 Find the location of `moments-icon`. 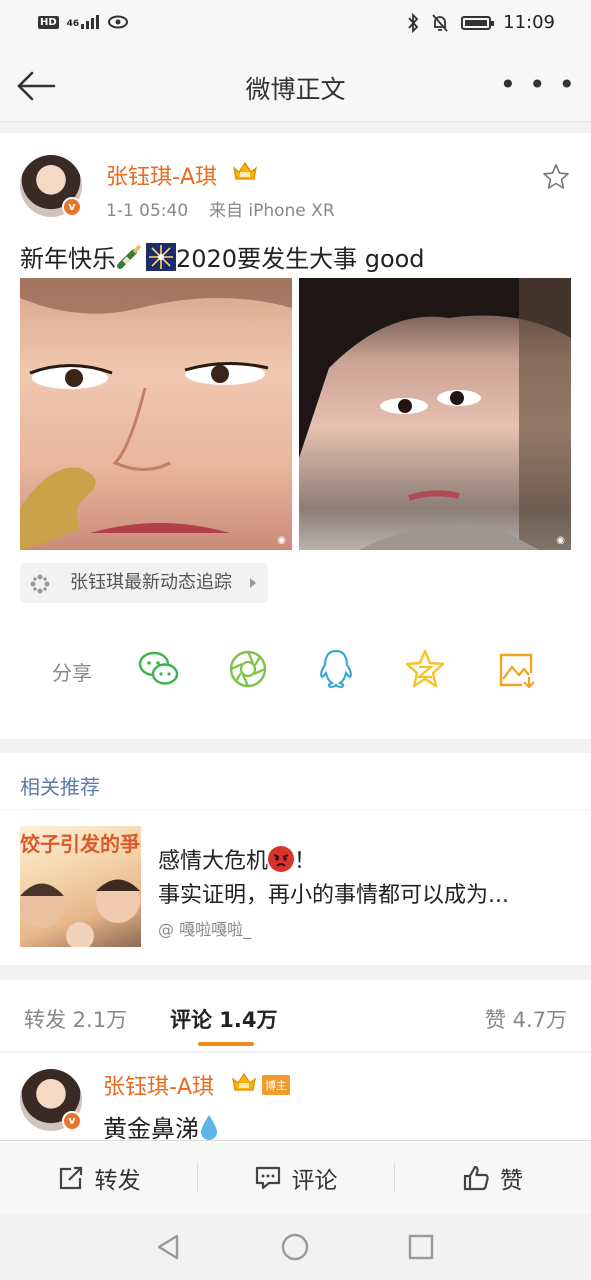

moments-icon is located at coordinates (248, 669).